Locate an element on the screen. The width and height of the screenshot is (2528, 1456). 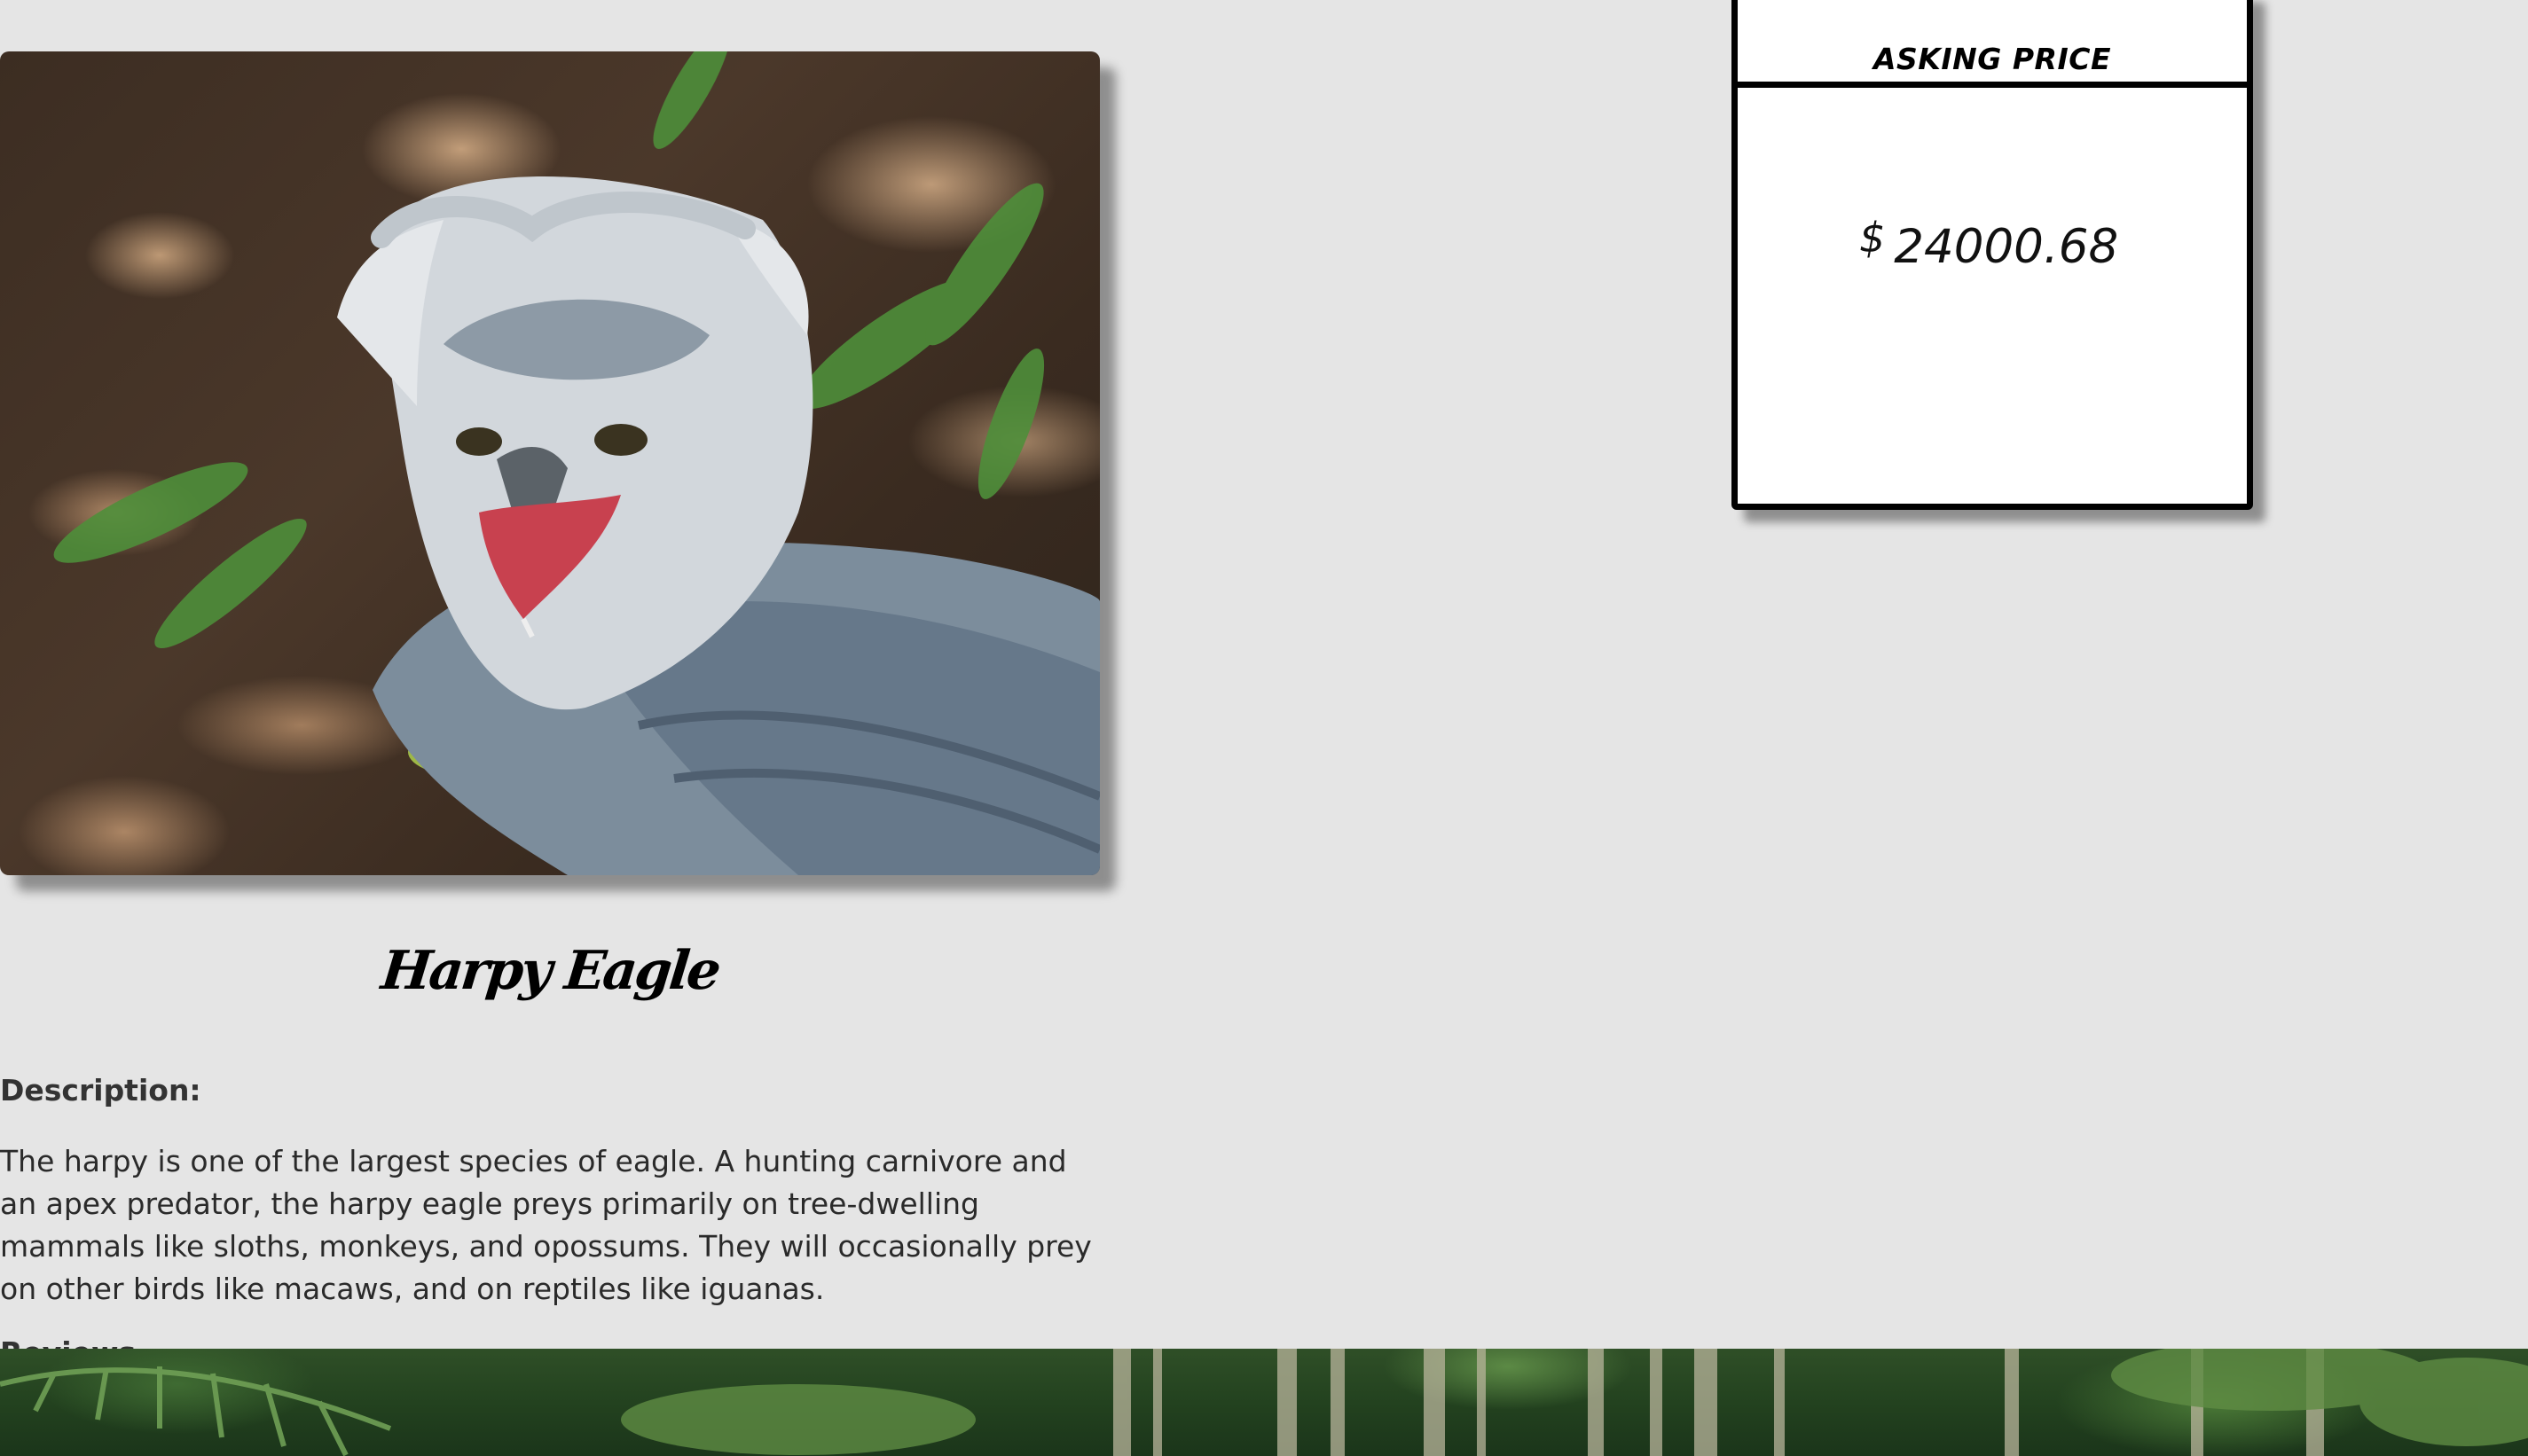
asking-price-label: ASKING PRICE is located at coordinates (1992, 59).